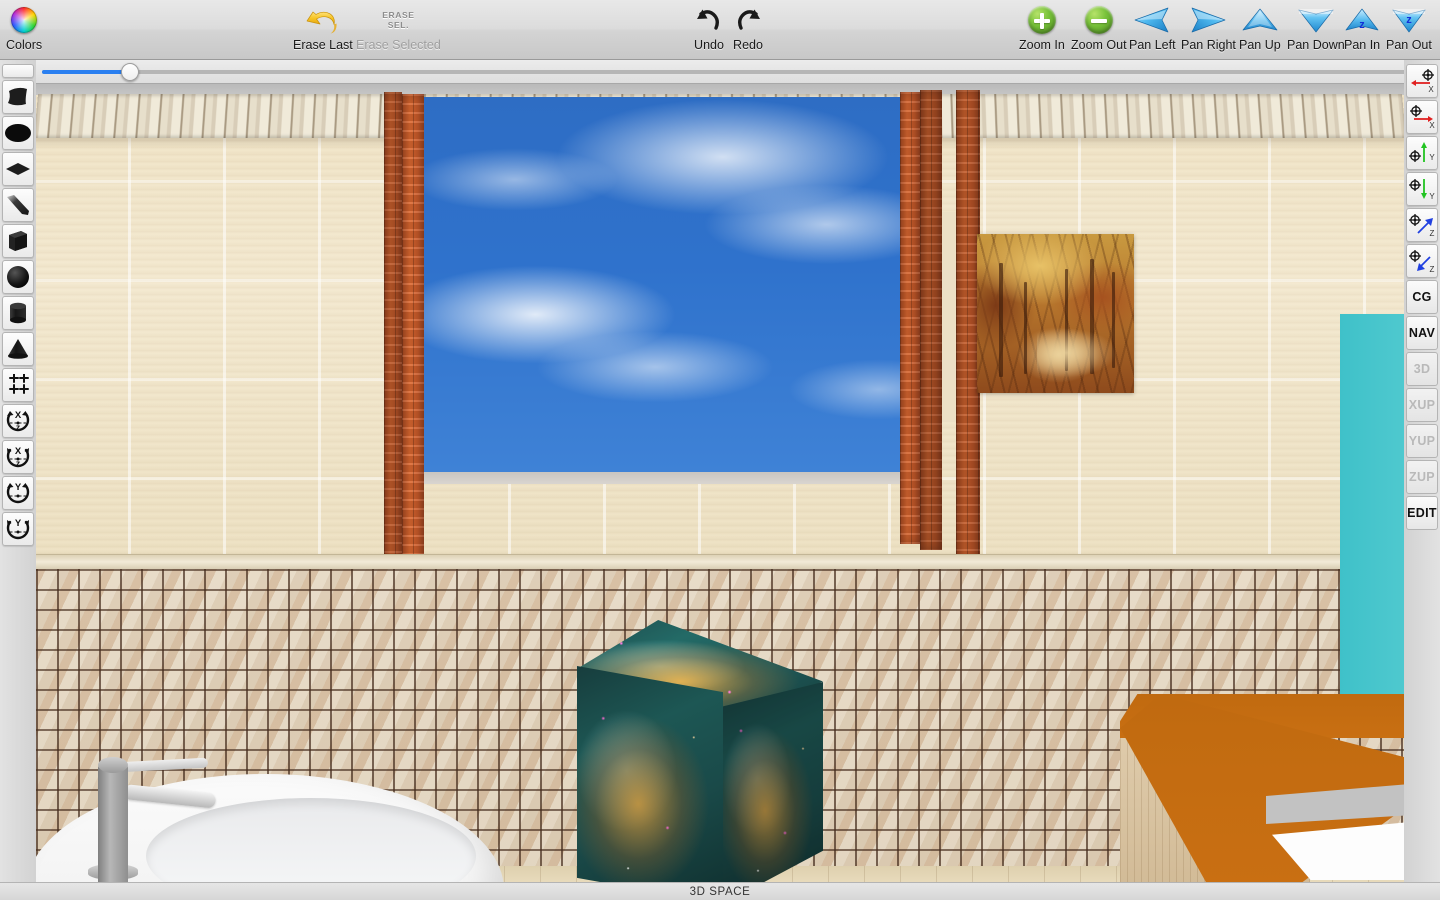  Describe the element at coordinates (1422, 297) in the screenshot. I see `mode-button-cg: CG` at that location.